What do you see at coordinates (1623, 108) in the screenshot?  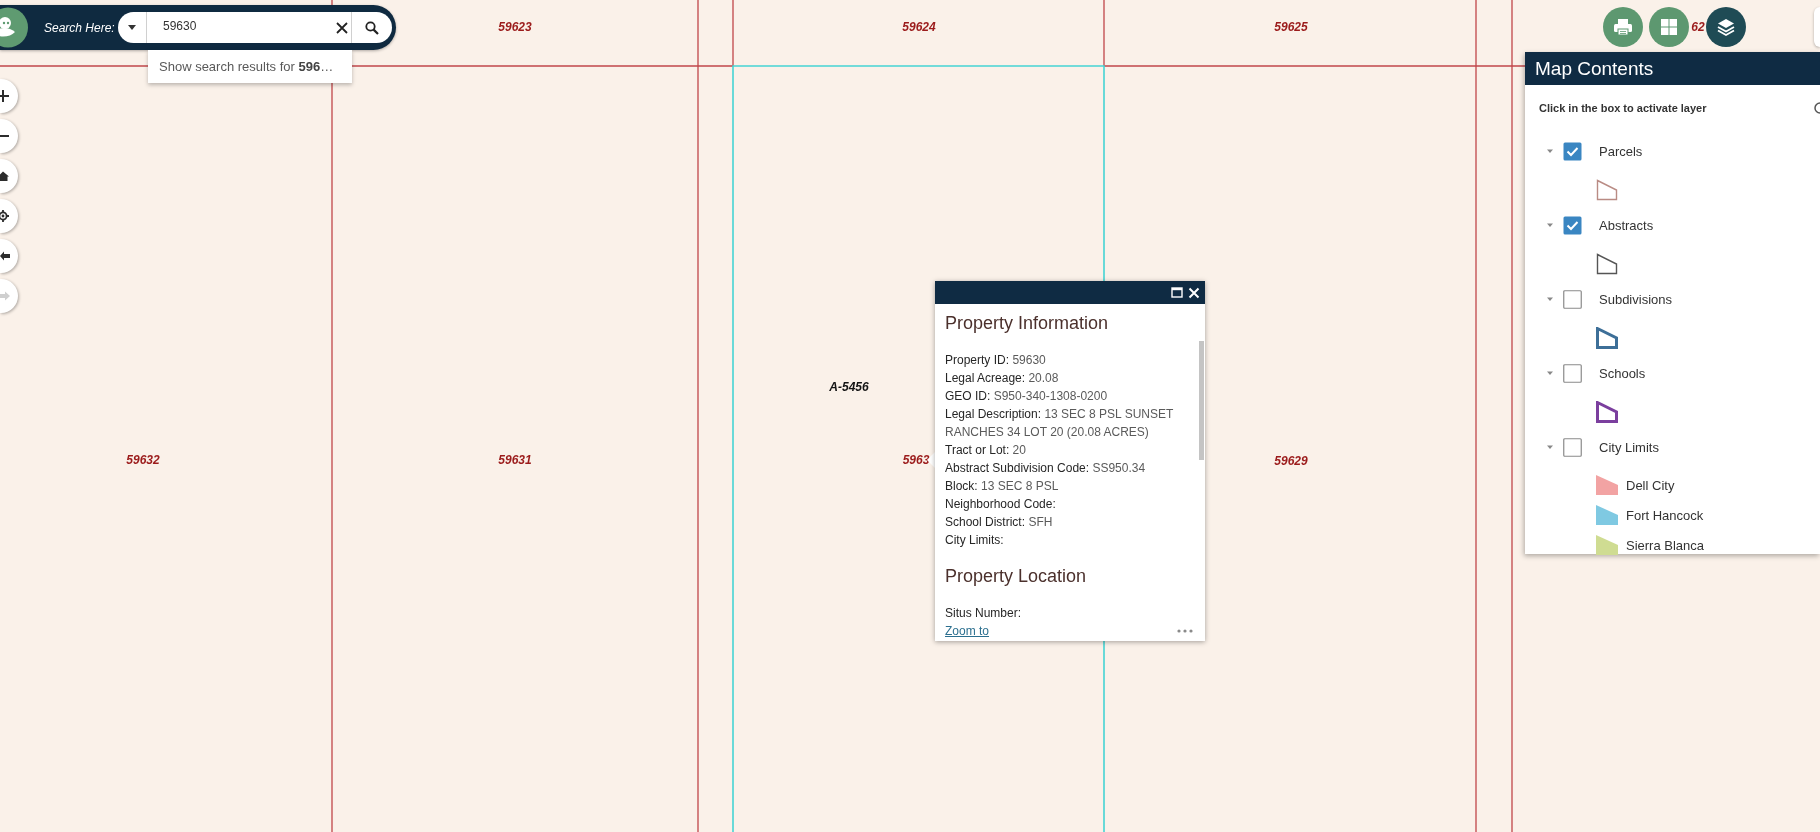 I see `layer-hint: Click in the box to activate layer` at bounding box center [1623, 108].